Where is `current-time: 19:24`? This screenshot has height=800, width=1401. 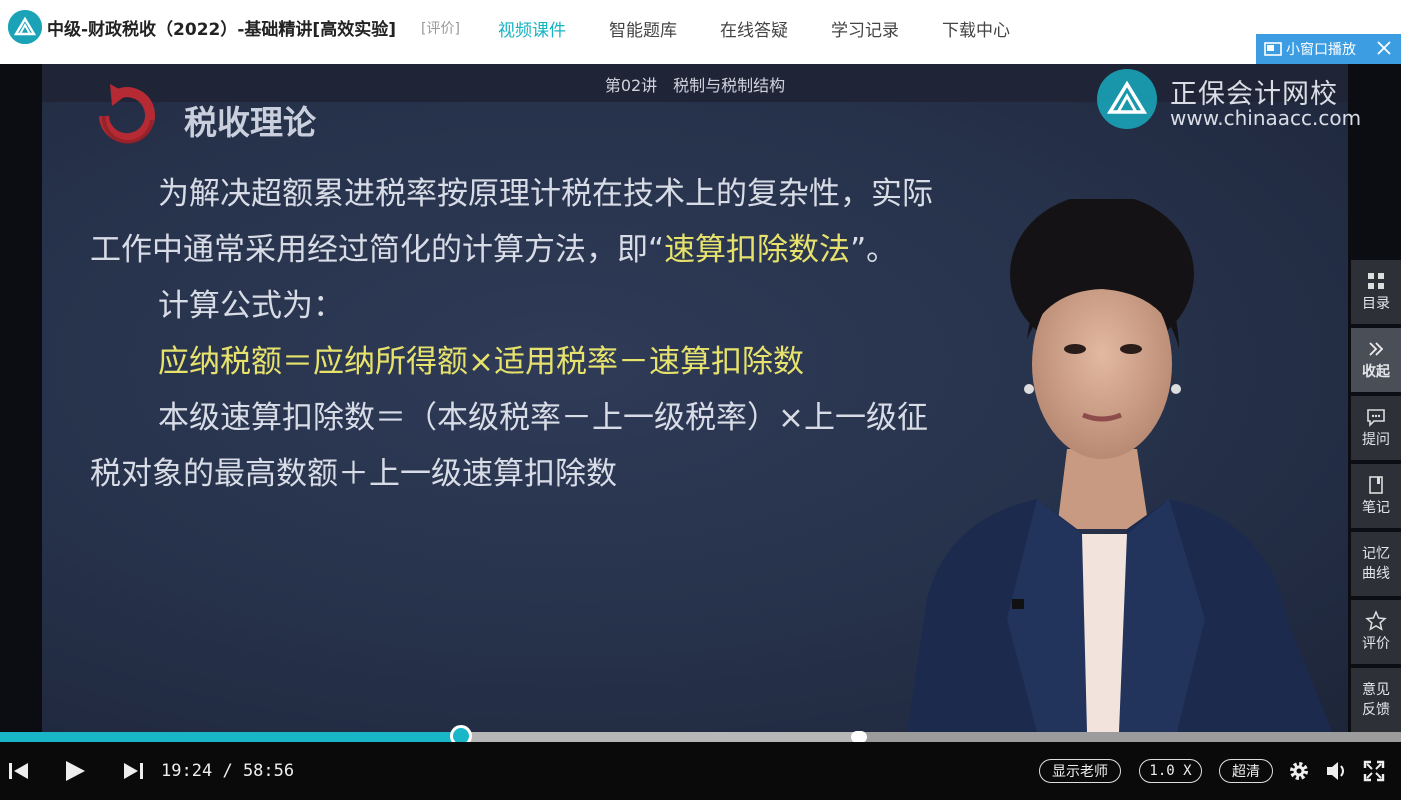 current-time: 19:24 is located at coordinates (187, 771).